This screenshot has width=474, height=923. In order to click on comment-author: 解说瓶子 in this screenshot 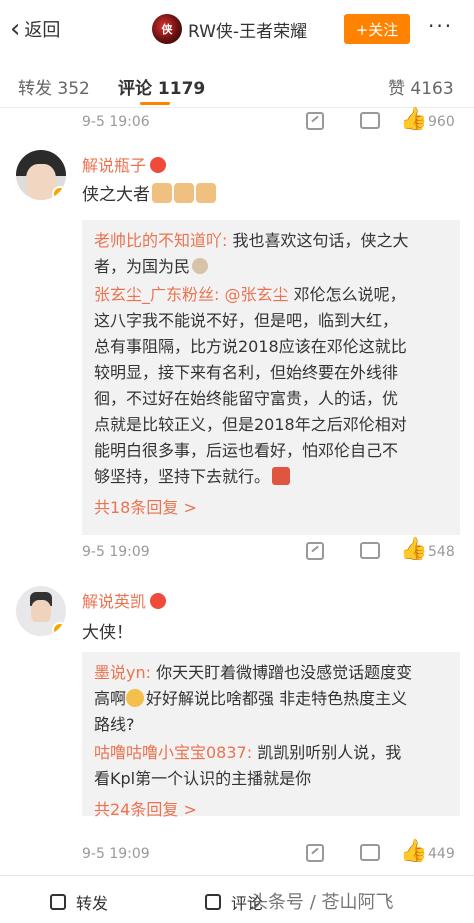, I will do `click(124, 164)`.